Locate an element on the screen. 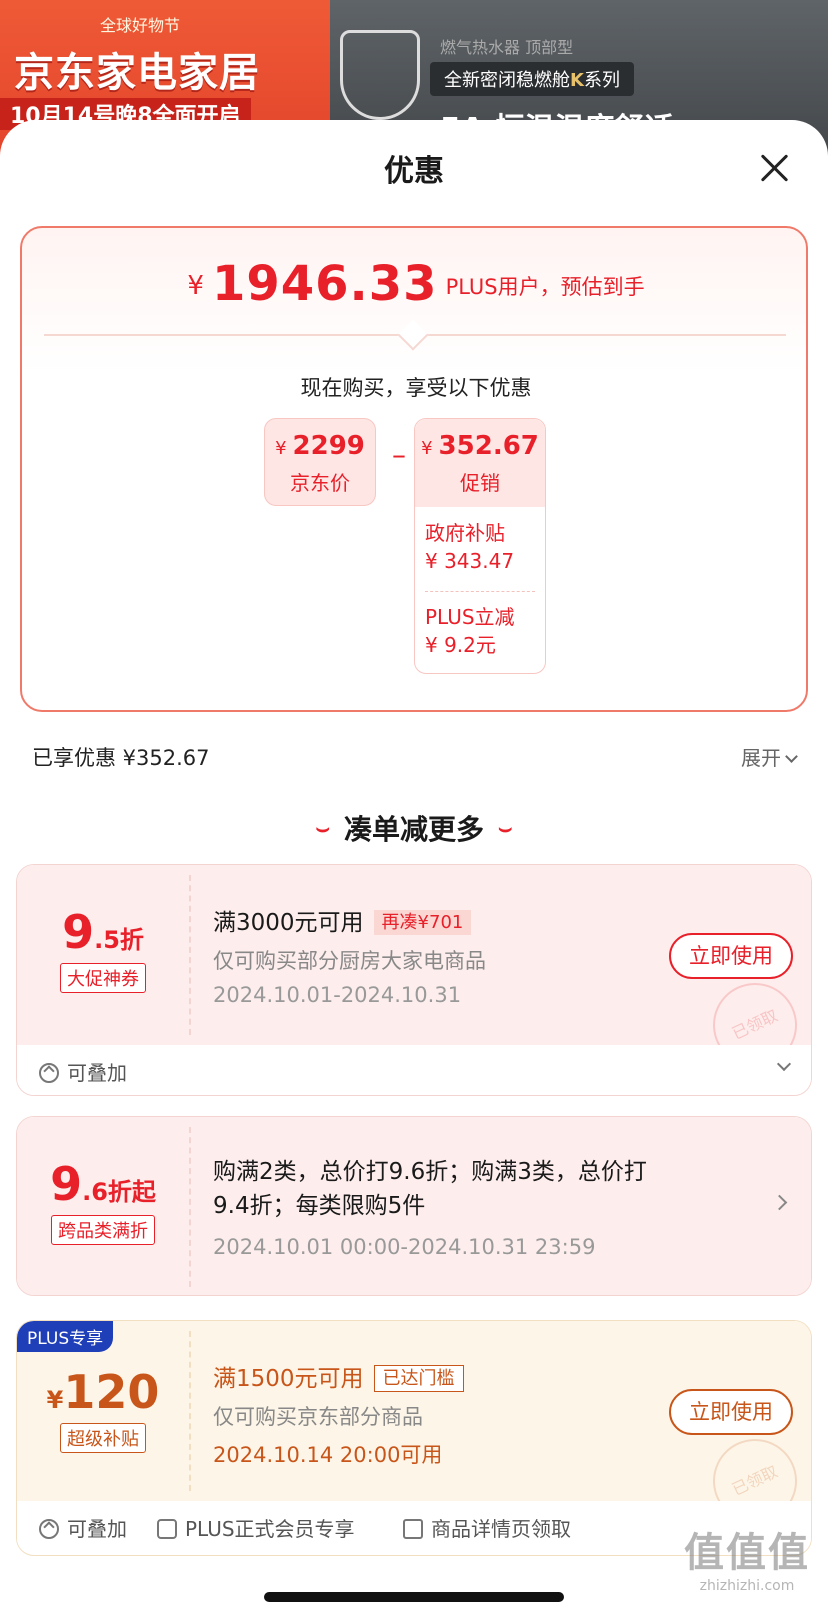 Image resolution: width=828 pixels, height=1610 pixels. coupon-value: 9.5折 大促神券 is located at coordinates (103, 949).